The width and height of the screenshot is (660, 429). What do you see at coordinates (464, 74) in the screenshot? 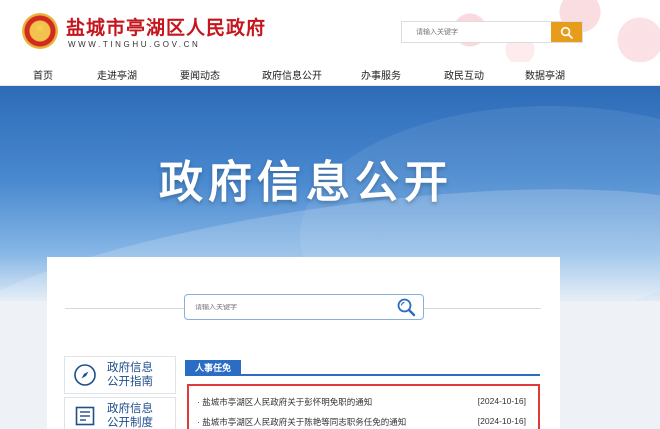
I see `nav-item-interaction: 政民互动` at bounding box center [464, 74].